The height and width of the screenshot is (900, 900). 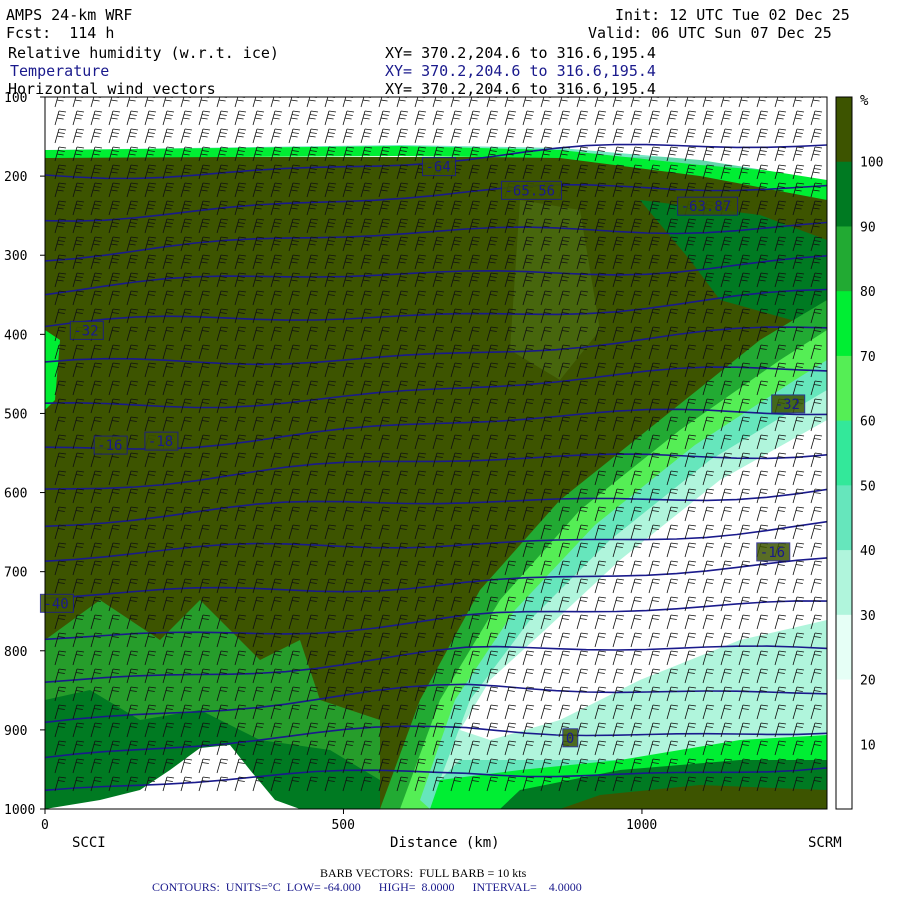 I want to click on colorbar-label: 80, so click(x=868, y=292).